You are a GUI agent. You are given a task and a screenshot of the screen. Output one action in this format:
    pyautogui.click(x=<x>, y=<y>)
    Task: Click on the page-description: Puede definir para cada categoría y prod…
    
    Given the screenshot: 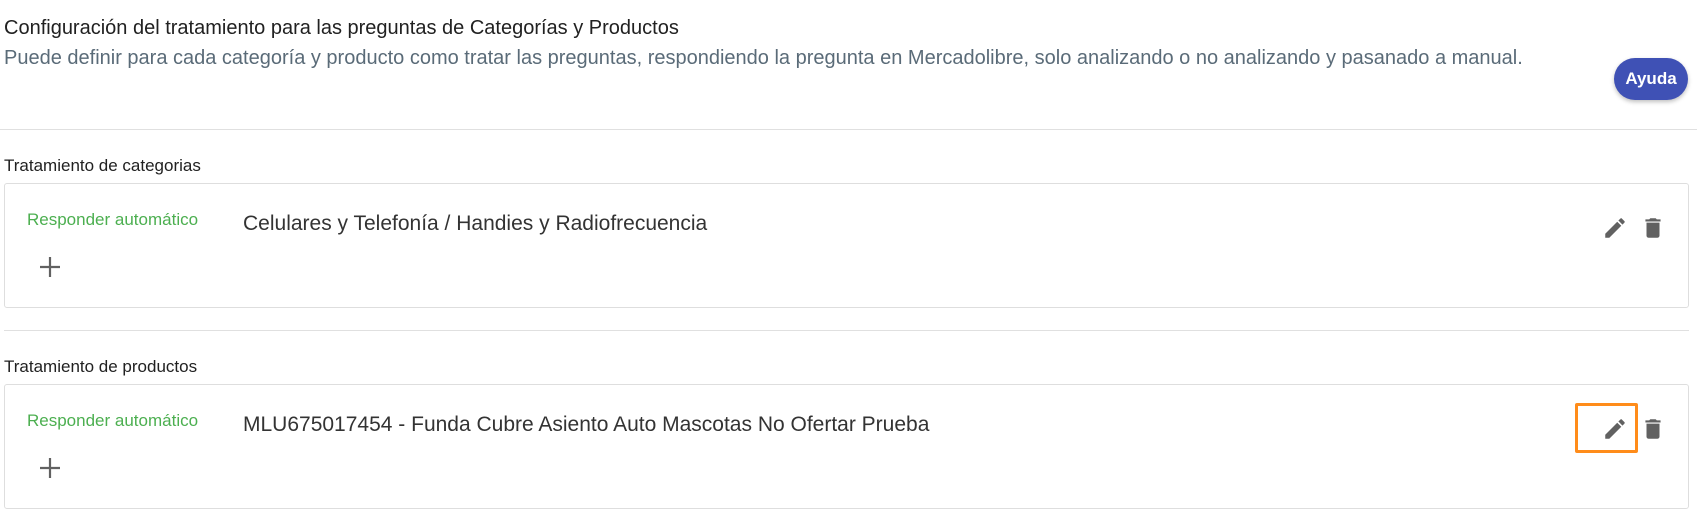 What is the action you would take?
    pyautogui.click(x=763, y=58)
    